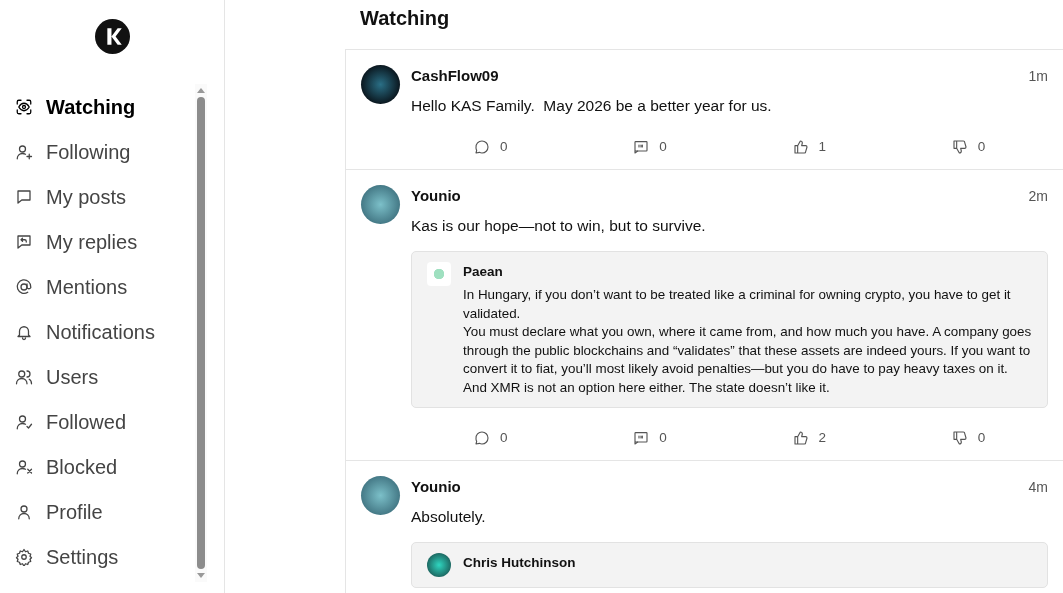 The width and height of the screenshot is (1063, 593). What do you see at coordinates (97, 241) in the screenshot?
I see `sidebar-item: My replies` at bounding box center [97, 241].